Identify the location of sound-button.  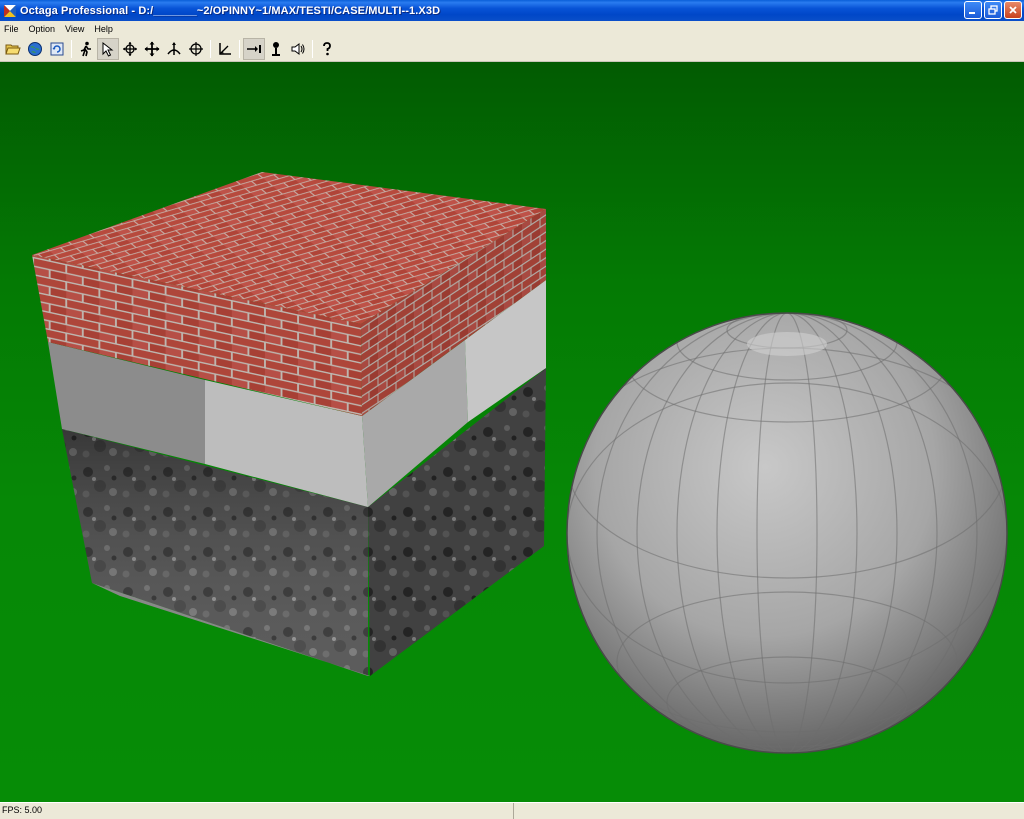
(298, 49).